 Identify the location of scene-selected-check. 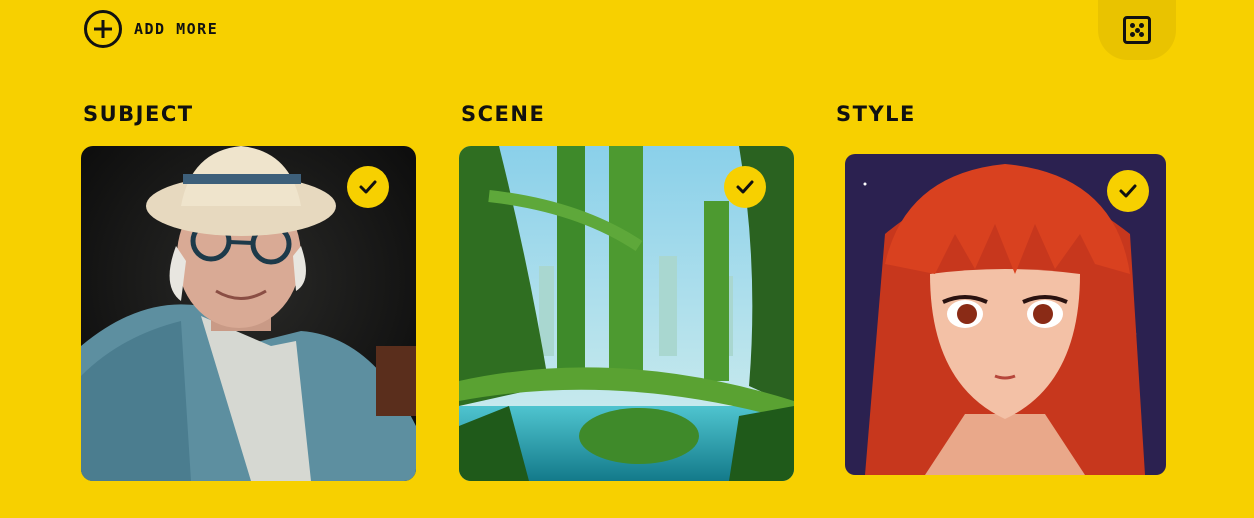
(745, 187).